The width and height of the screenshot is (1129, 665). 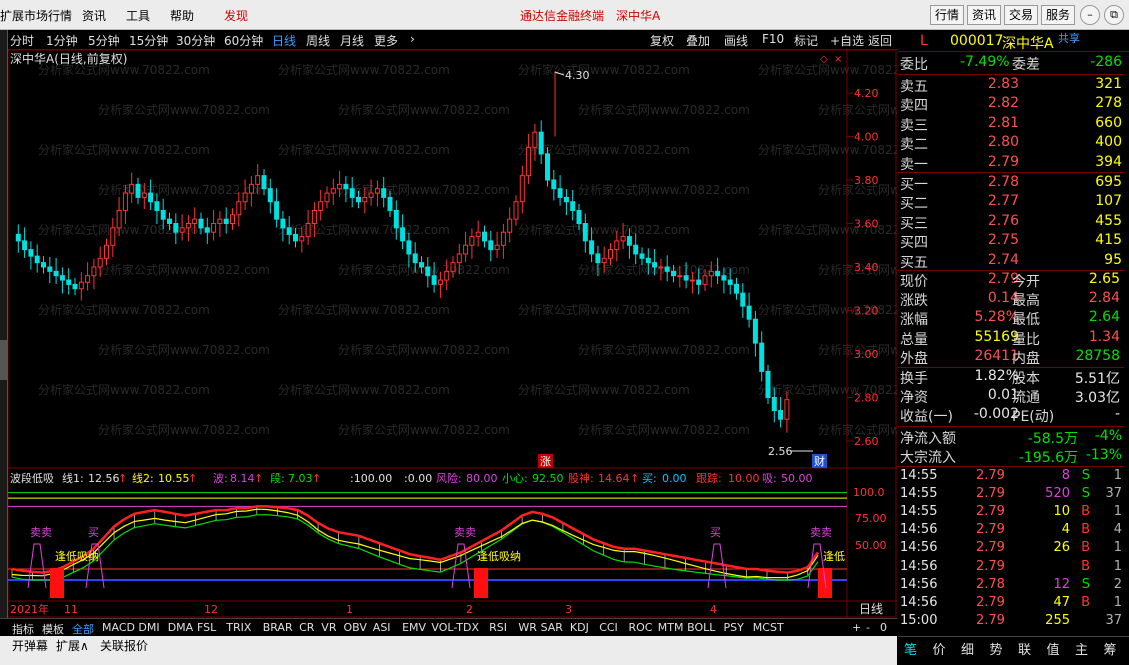 What do you see at coordinates (1058, 15) in the screenshot?
I see `btn-service: 服务` at bounding box center [1058, 15].